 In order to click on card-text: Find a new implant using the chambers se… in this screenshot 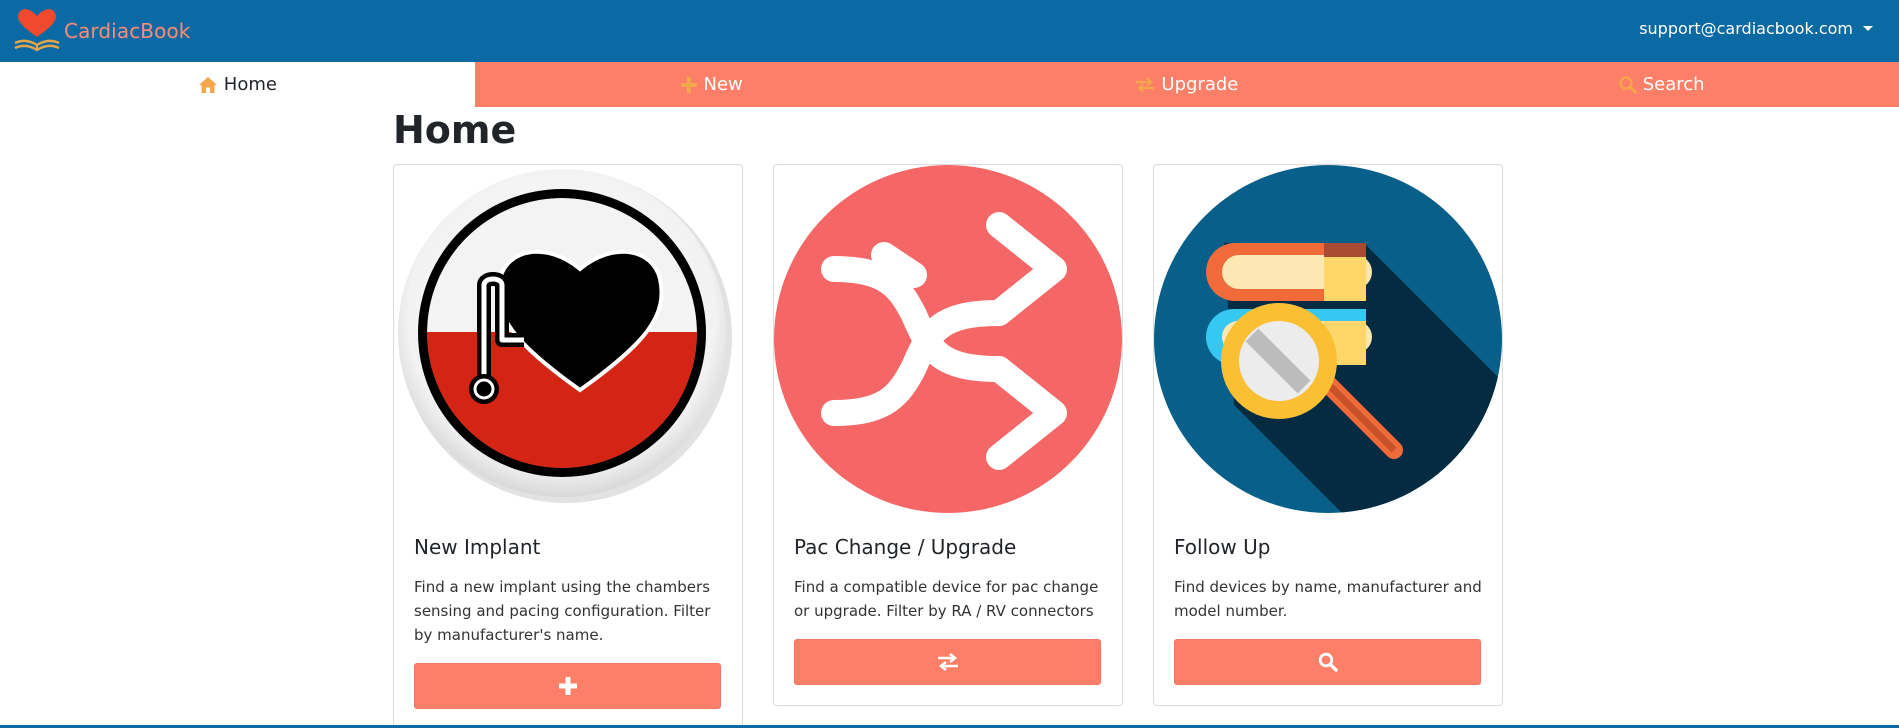, I will do `click(562, 611)`.